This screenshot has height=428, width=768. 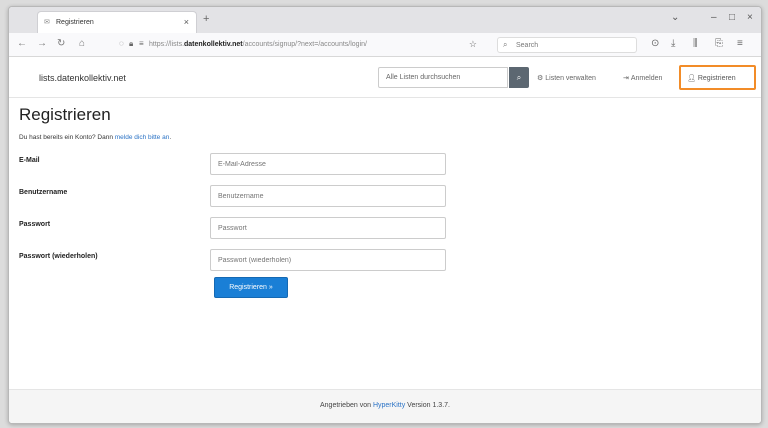 I want to click on bookmark-star-icon: ☆, so click(x=473, y=44).